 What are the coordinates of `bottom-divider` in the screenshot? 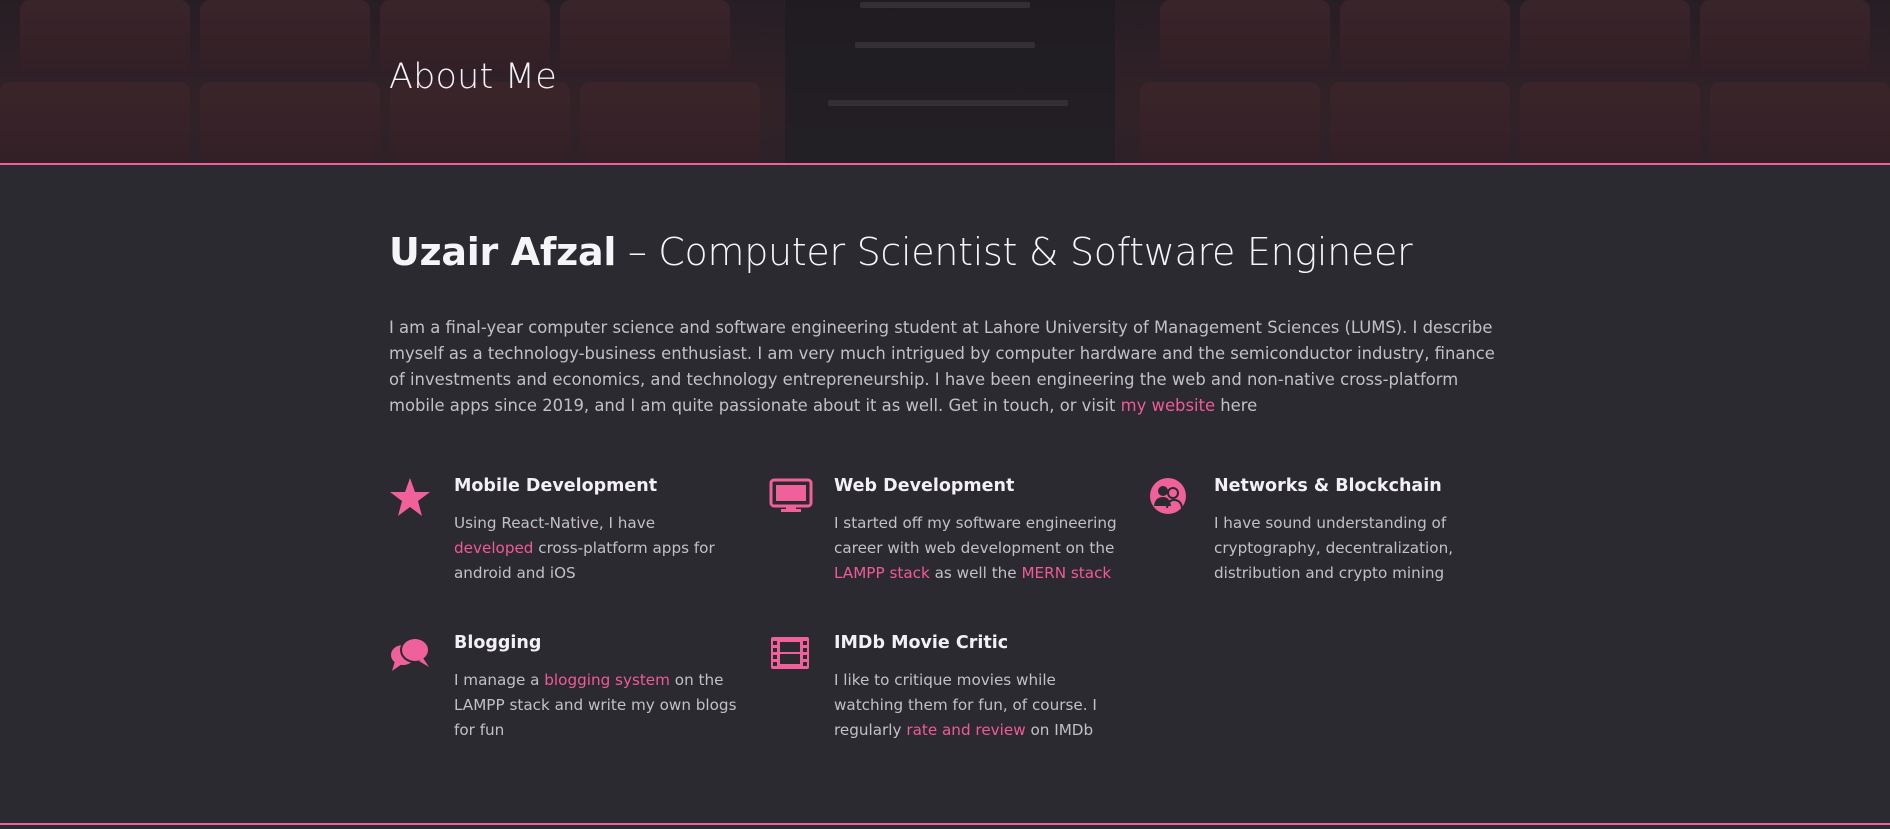 It's located at (945, 824).